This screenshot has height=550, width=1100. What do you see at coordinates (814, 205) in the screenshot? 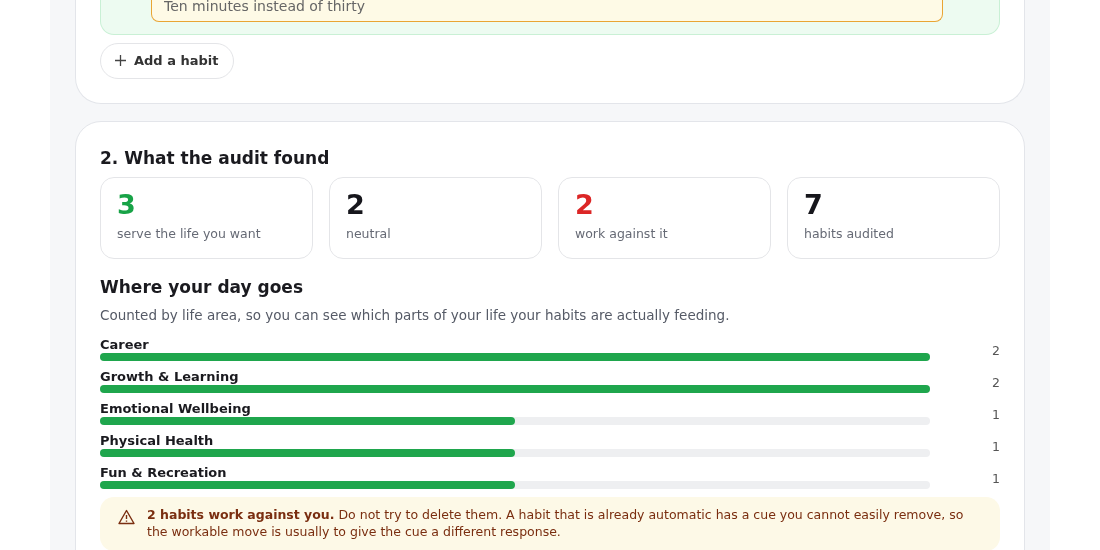
I see `stat-value: 7` at bounding box center [814, 205].